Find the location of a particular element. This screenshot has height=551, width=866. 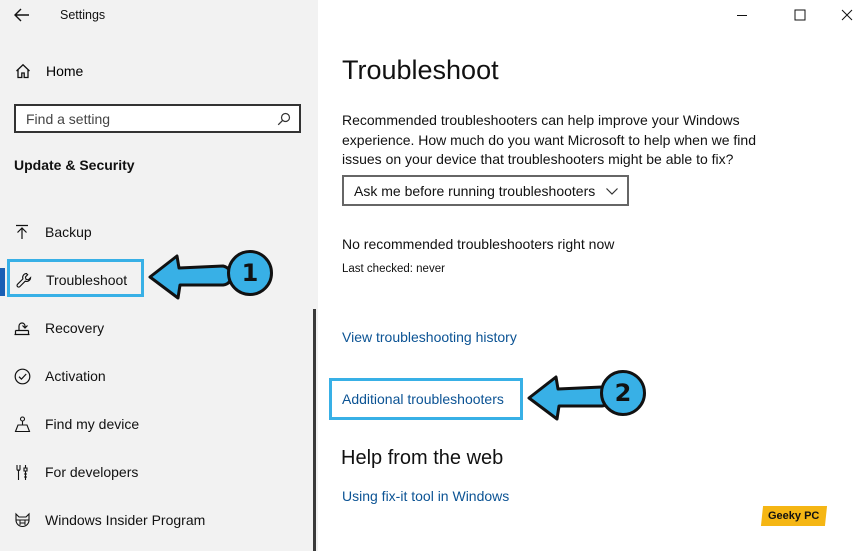

sidebar-item-label: For developers is located at coordinates (92, 472).